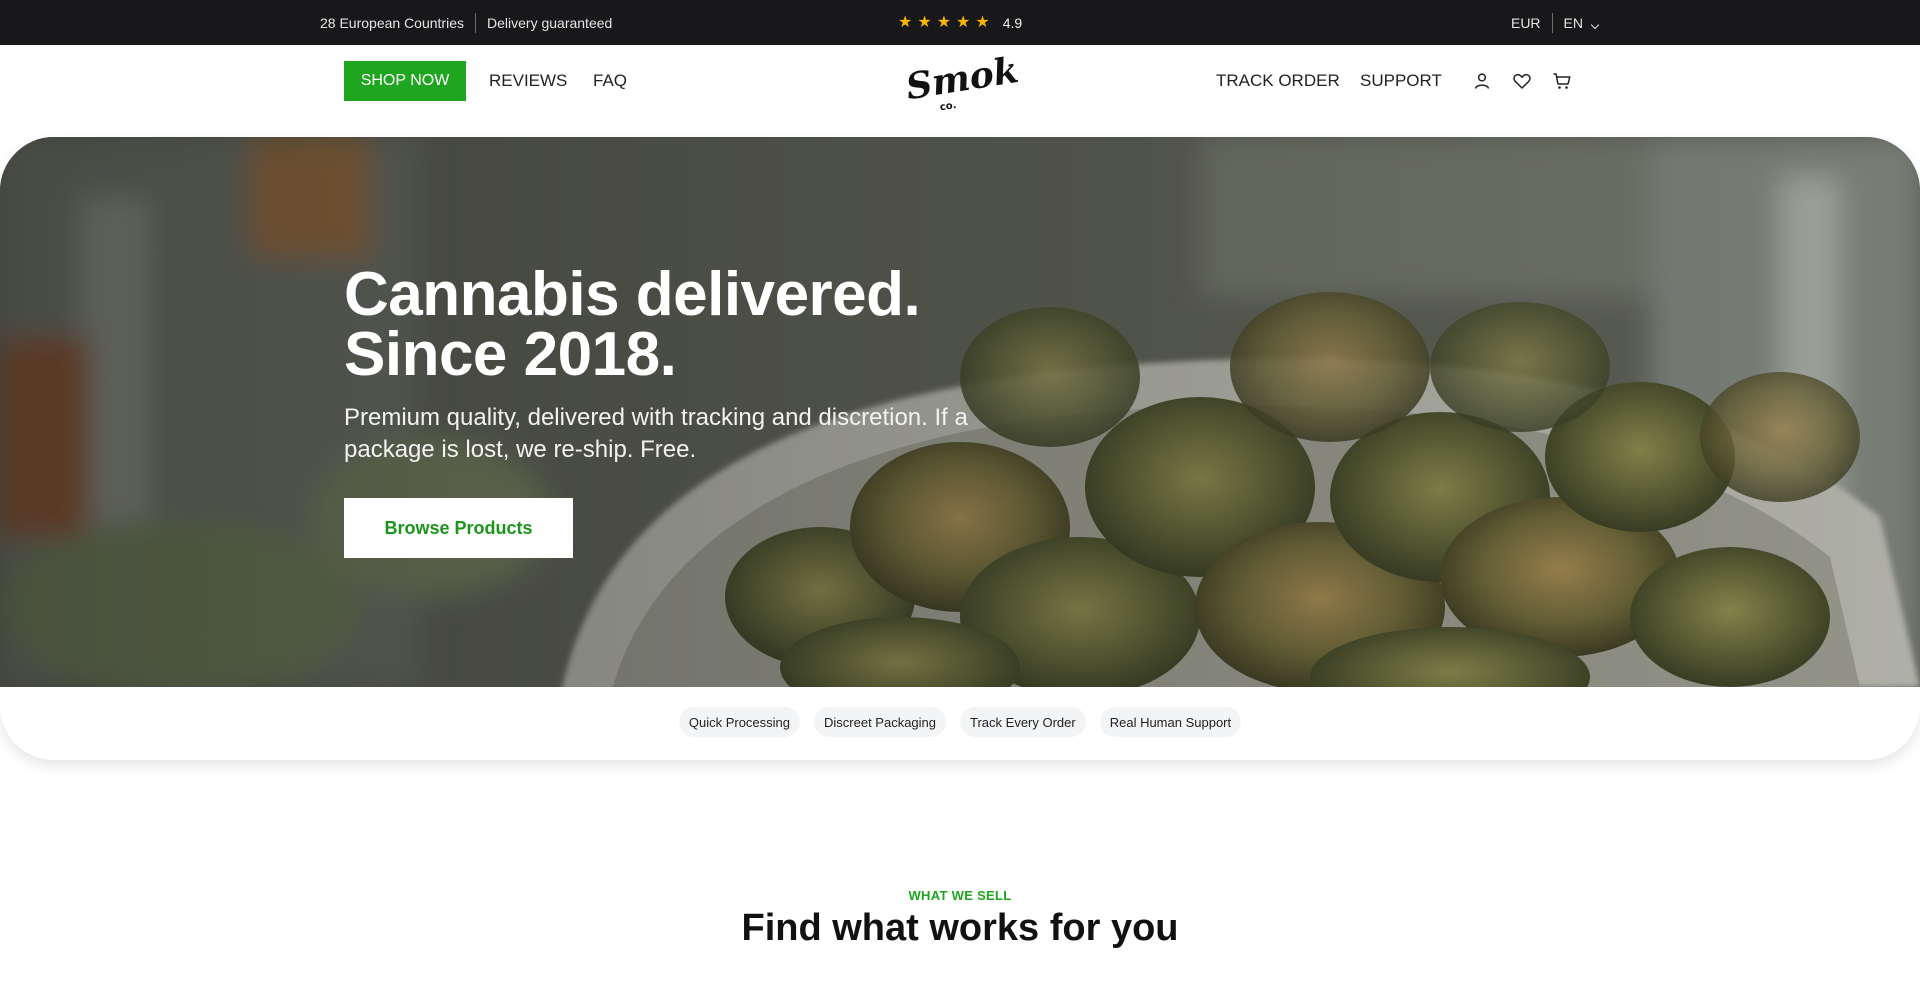  What do you see at coordinates (392, 22) in the screenshot?
I see `countries-text: 28 European Countries` at bounding box center [392, 22].